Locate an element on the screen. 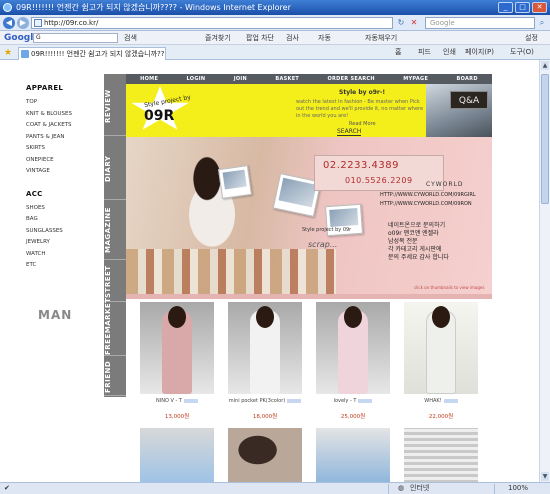 The width and height of the screenshot is (550, 494). nav-basket: BASKET is located at coordinates (287, 79).